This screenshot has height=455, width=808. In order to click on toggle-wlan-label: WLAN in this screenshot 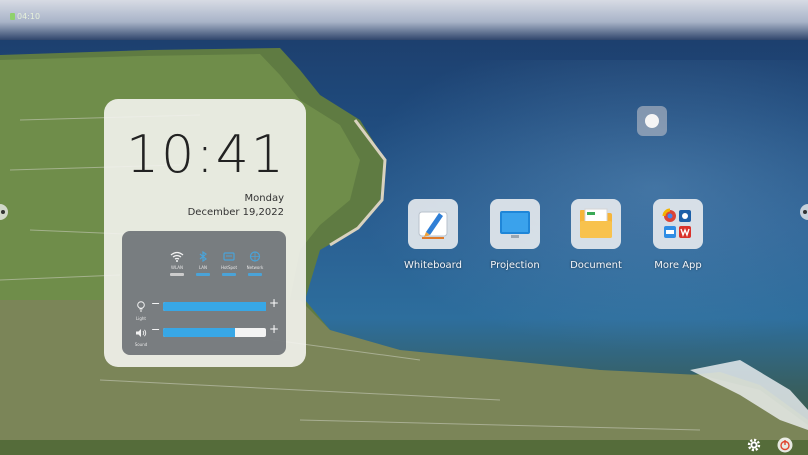, I will do `click(176, 267)`.